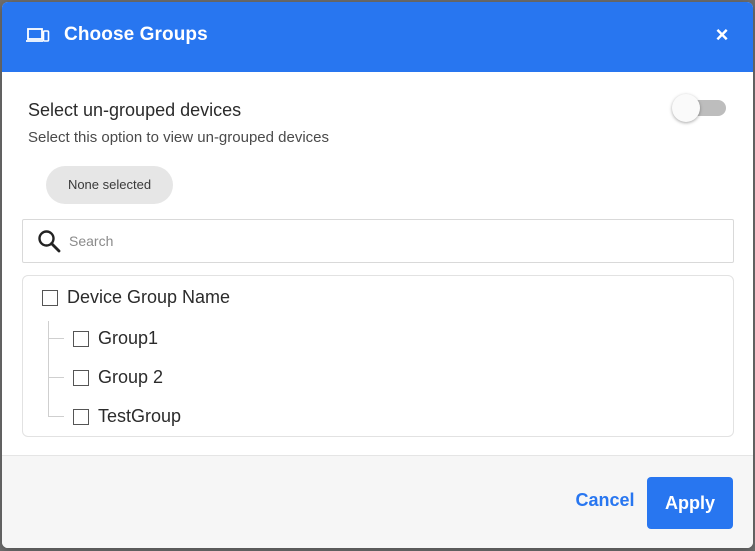 The height and width of the screenshot is (551, 755). I want to click on dialog-header: Choose Groups ×, so click(377, 37).